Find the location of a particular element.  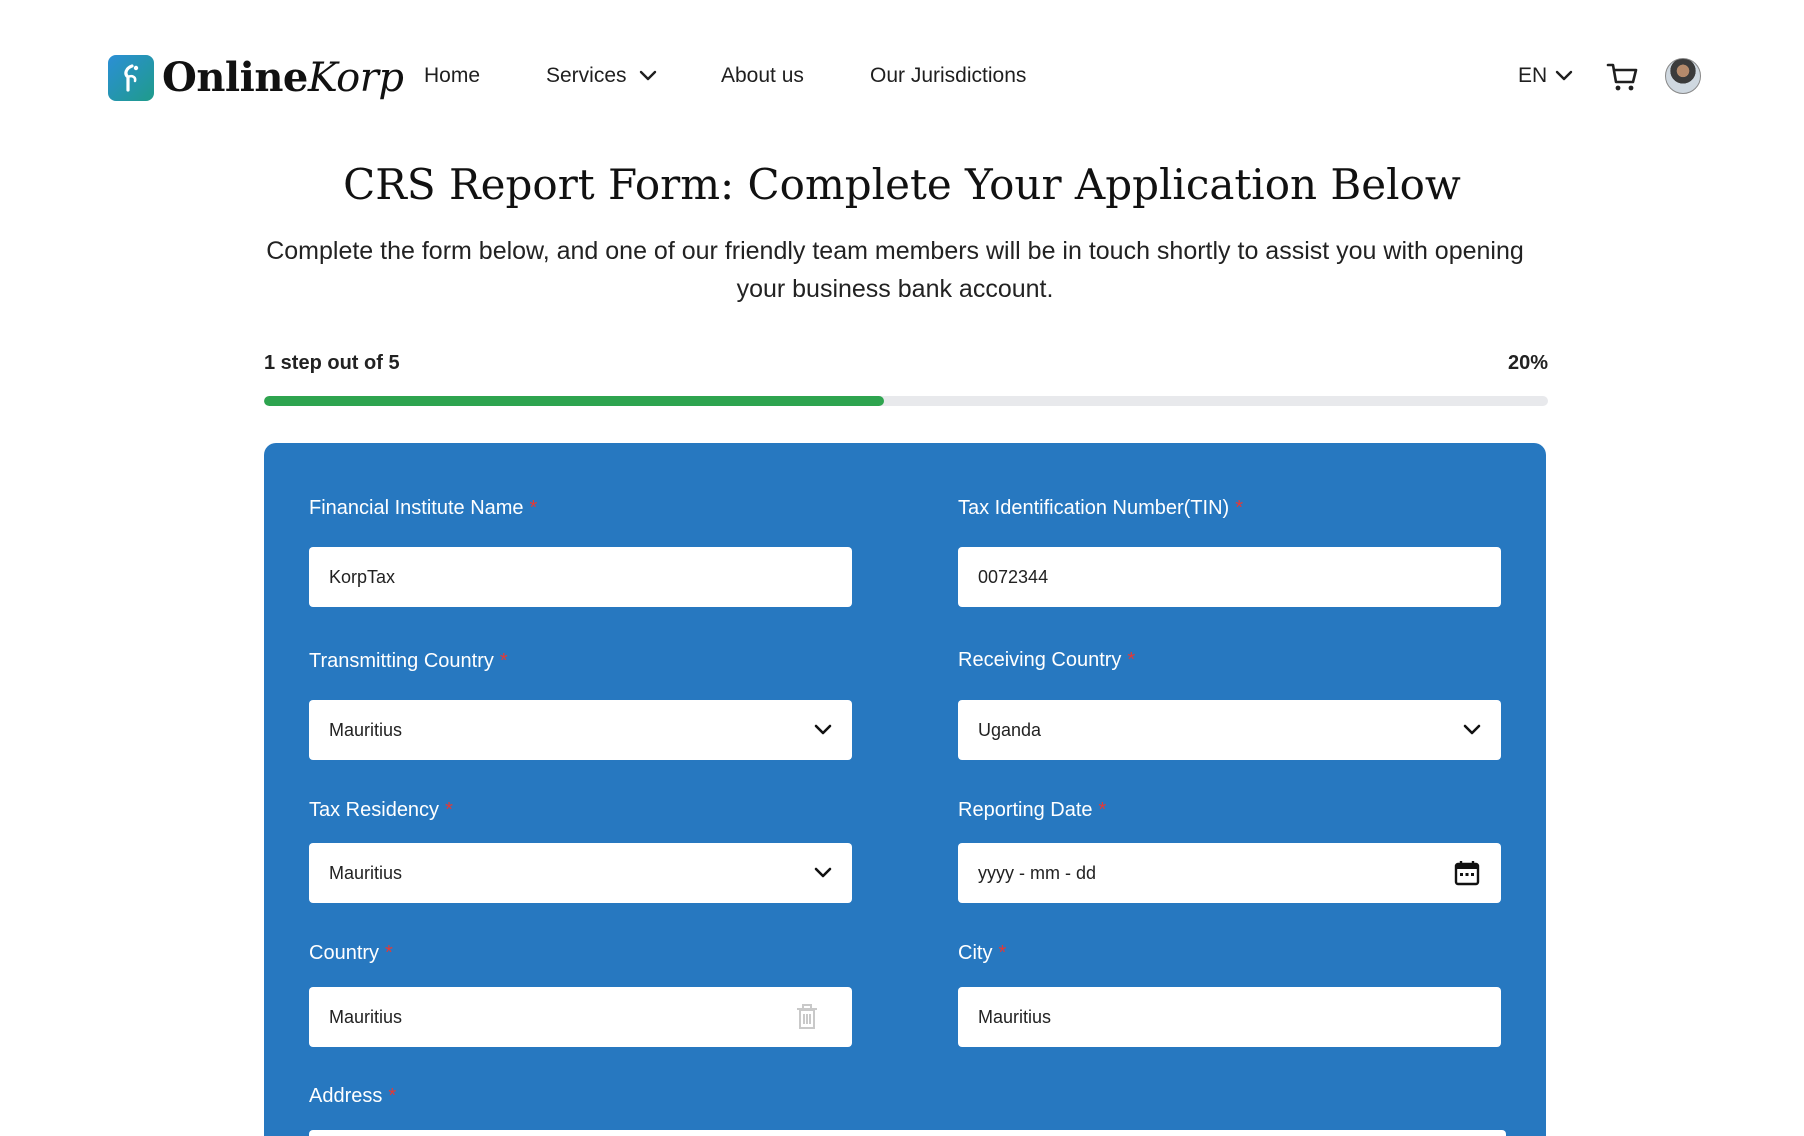

language-selector: EN is located at coordinates (1545, 76).